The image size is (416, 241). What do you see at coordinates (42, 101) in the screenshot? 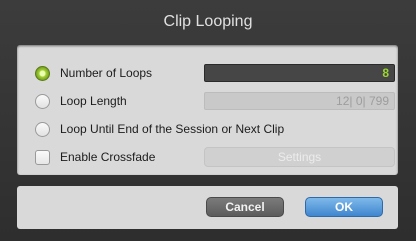
I see `loop-length-radio` at bounding box center [42, 101].